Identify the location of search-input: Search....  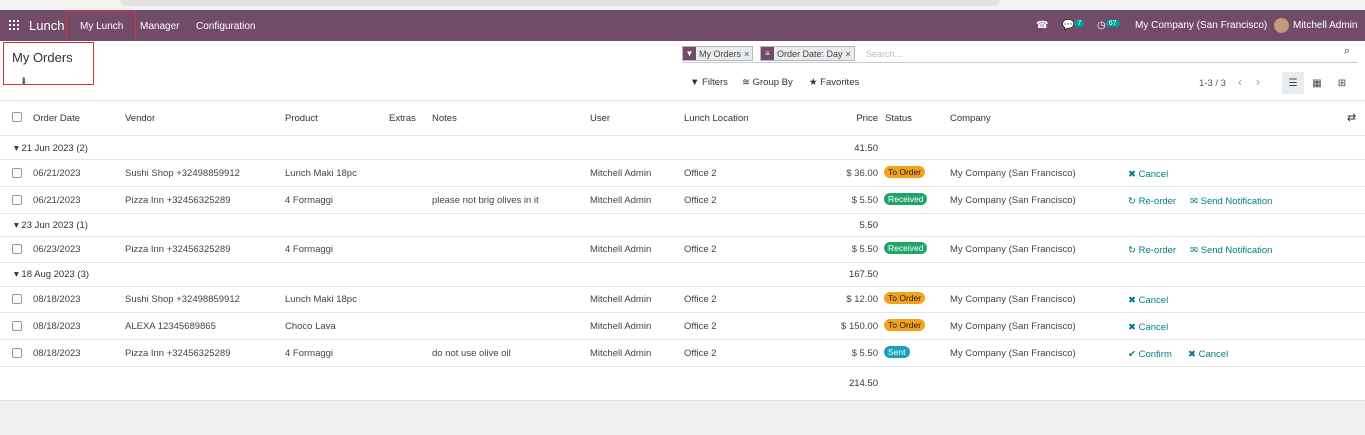
(884, 54).